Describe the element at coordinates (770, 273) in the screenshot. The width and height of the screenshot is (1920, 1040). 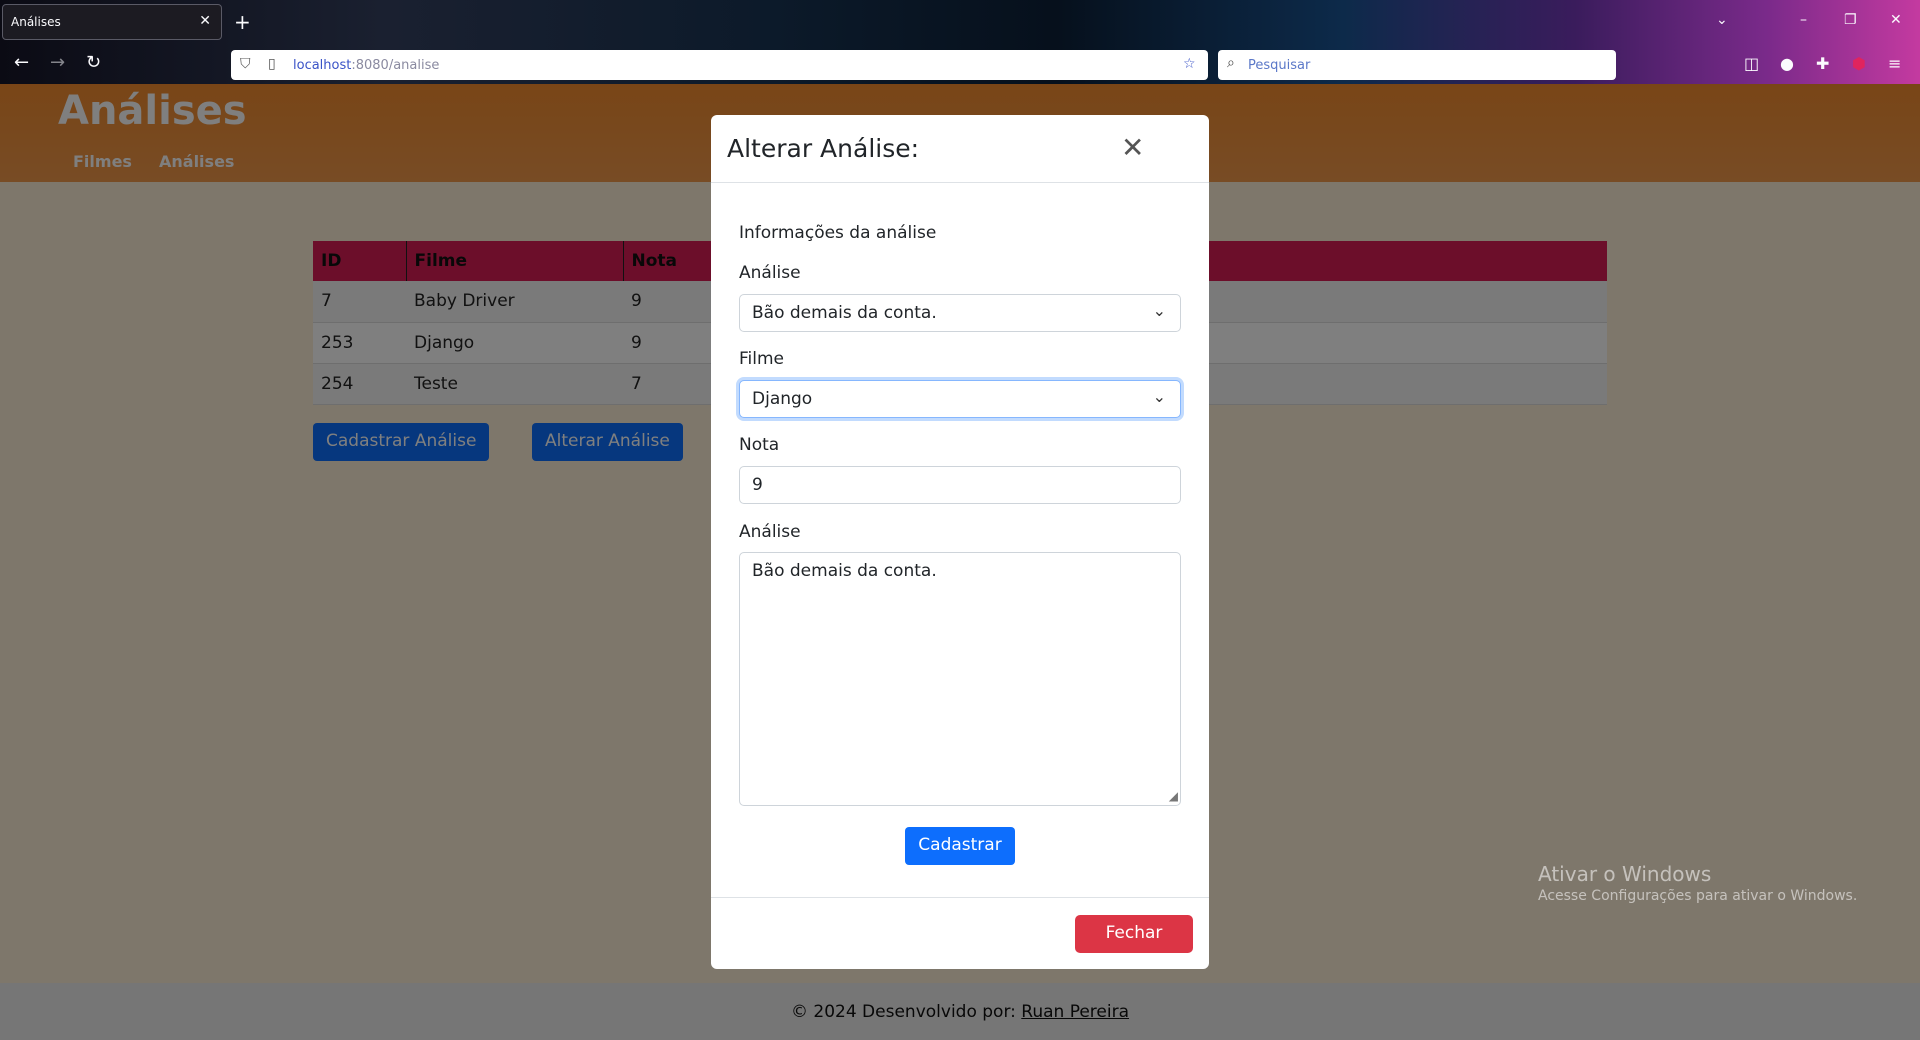
I see `analise-select-label: Análise` at that location.